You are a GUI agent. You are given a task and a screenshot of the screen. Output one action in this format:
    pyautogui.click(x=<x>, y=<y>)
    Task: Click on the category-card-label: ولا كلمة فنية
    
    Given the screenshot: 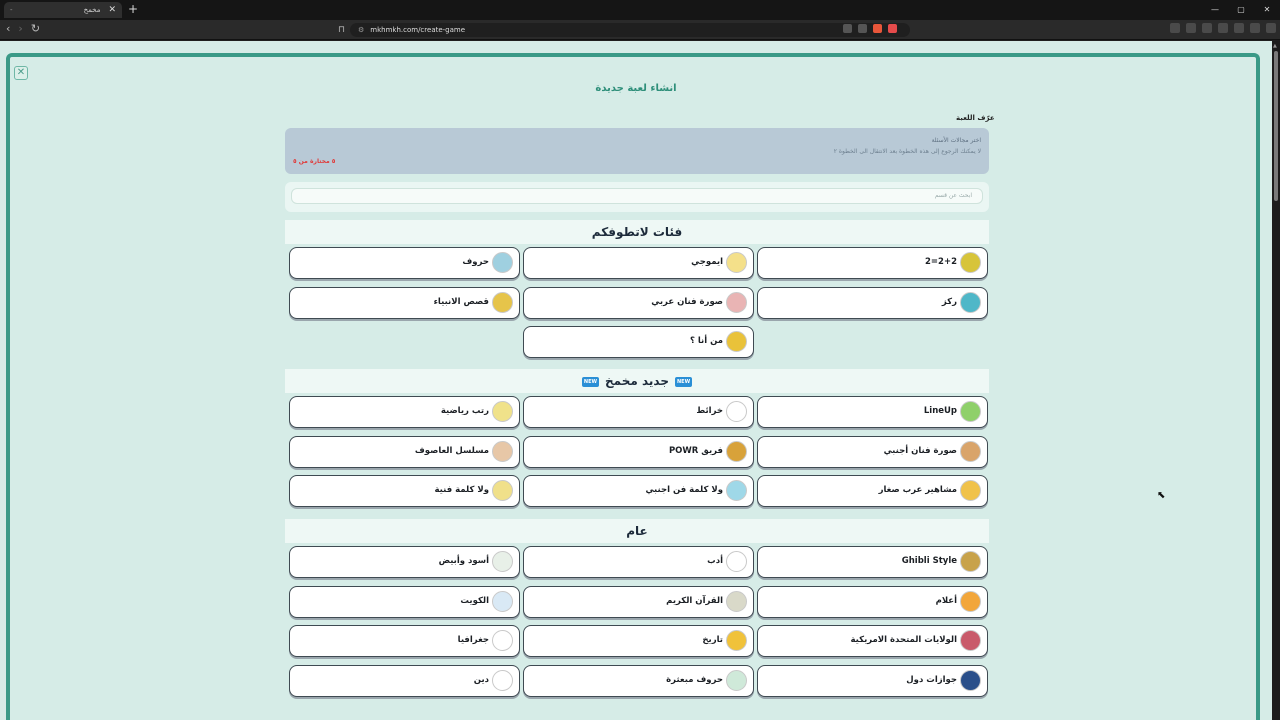 What is the action you would take?
    pyautogui.click(x=461, y=490)
    